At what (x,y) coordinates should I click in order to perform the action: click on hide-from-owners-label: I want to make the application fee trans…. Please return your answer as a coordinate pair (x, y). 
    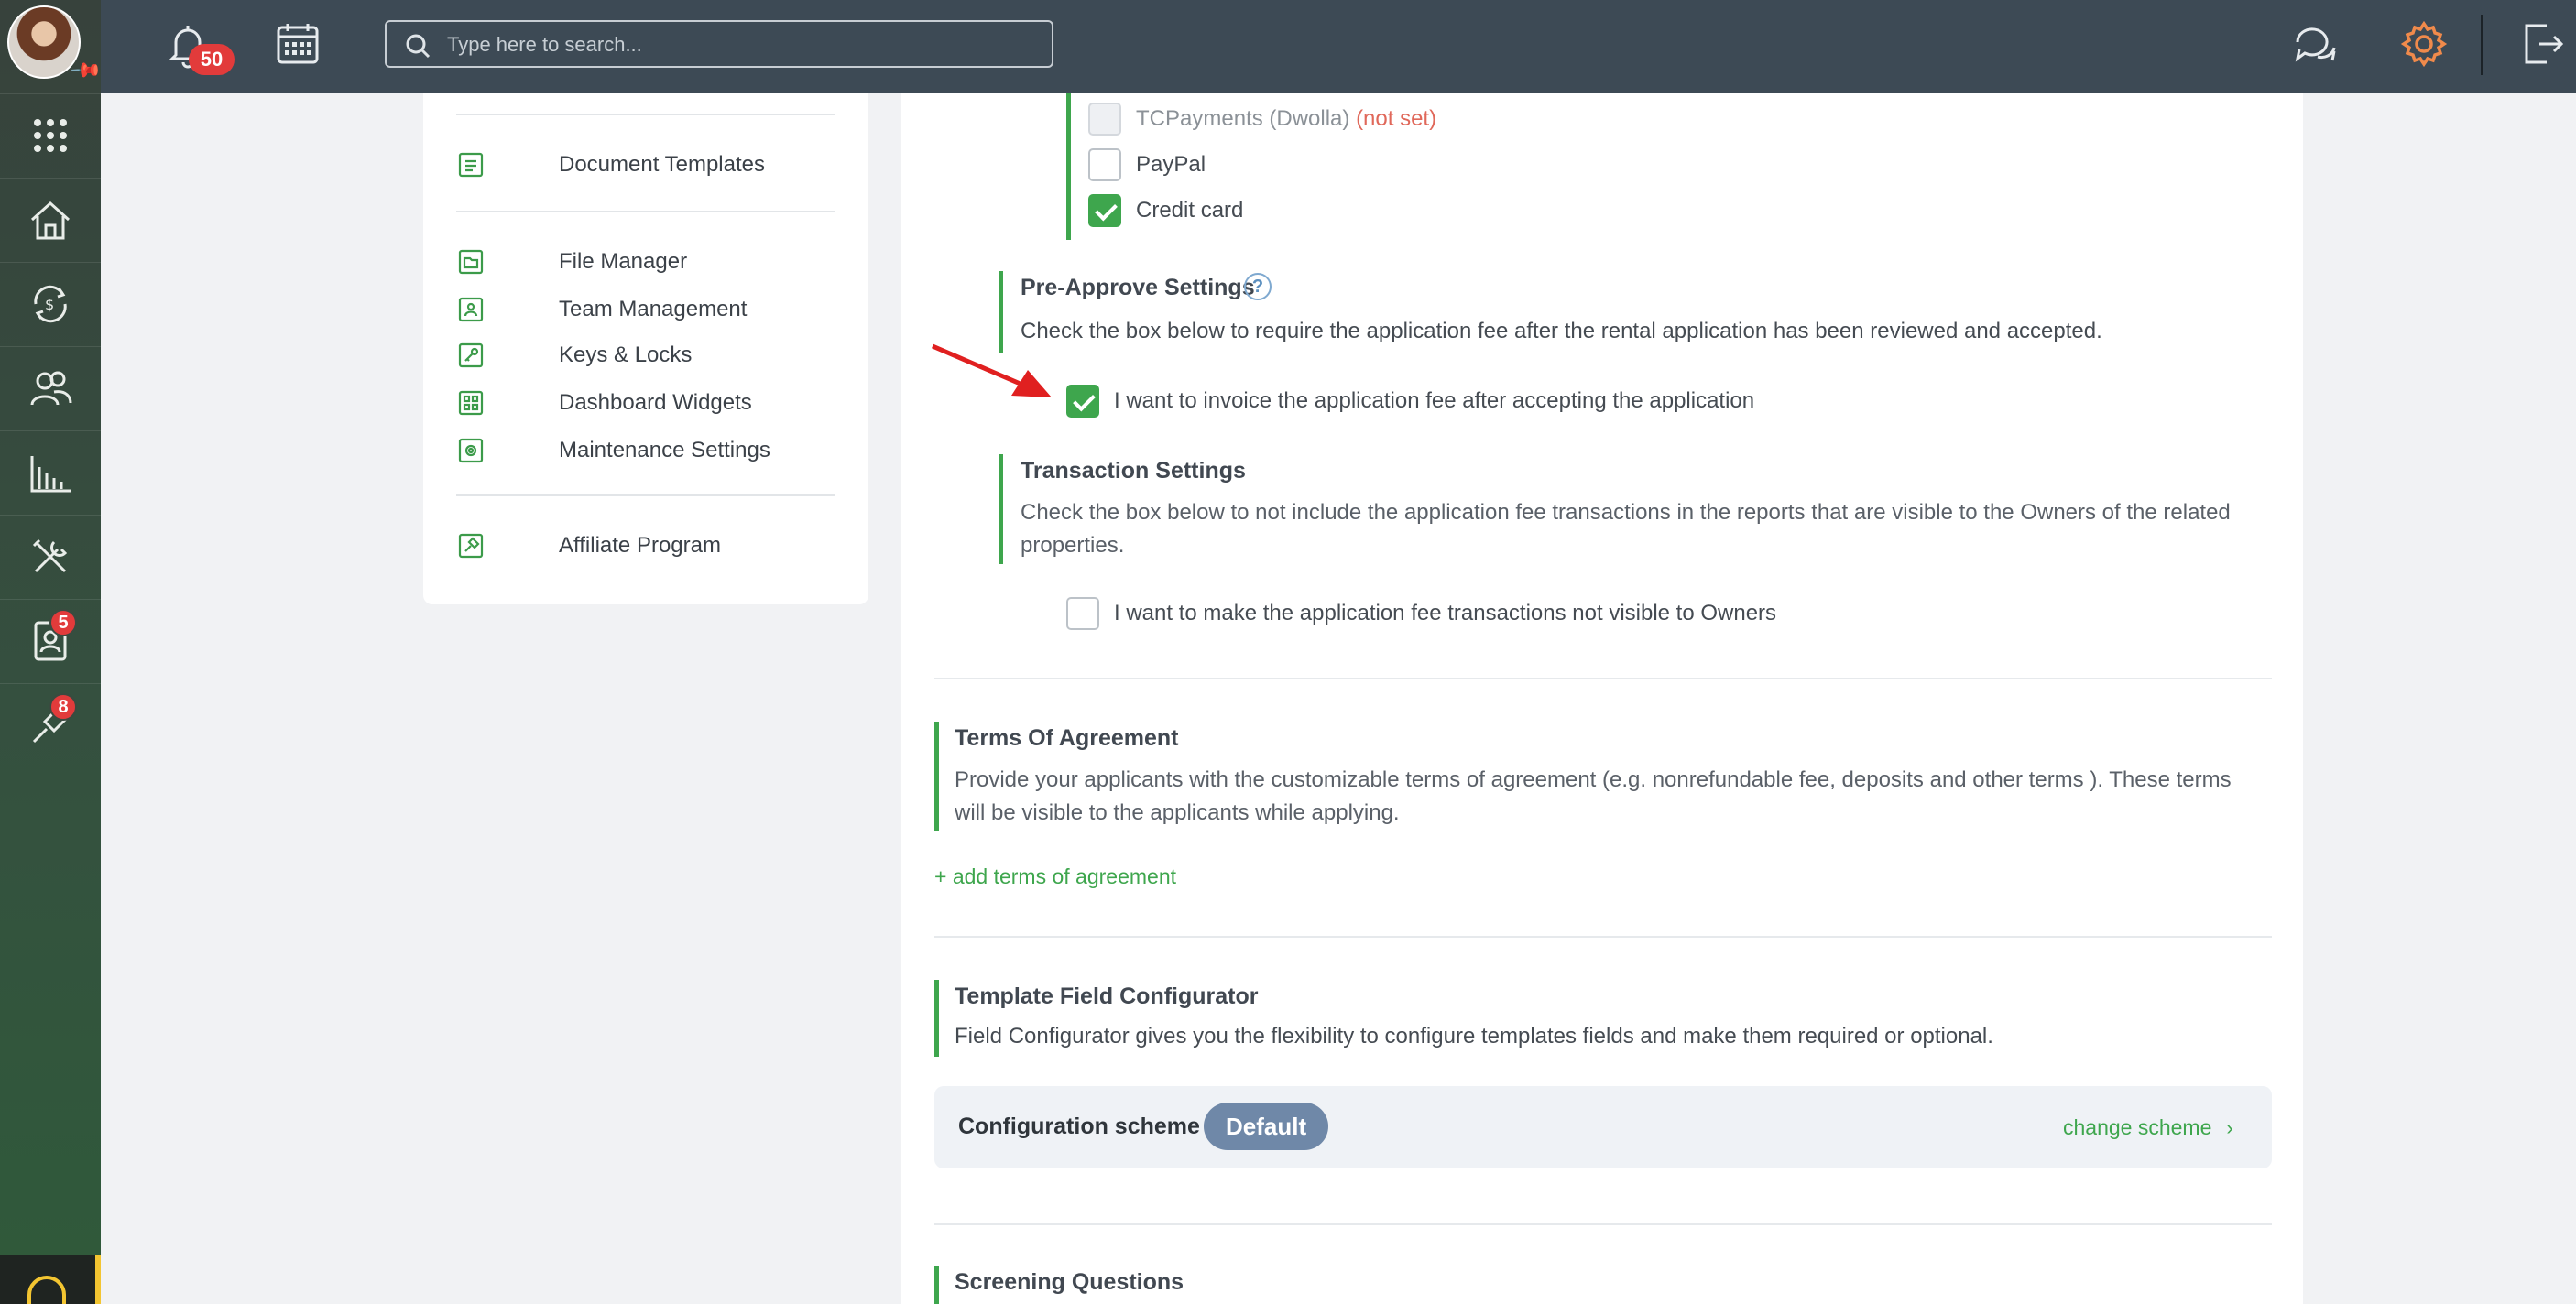
    Looking at the image, I should click on (1445, 613).